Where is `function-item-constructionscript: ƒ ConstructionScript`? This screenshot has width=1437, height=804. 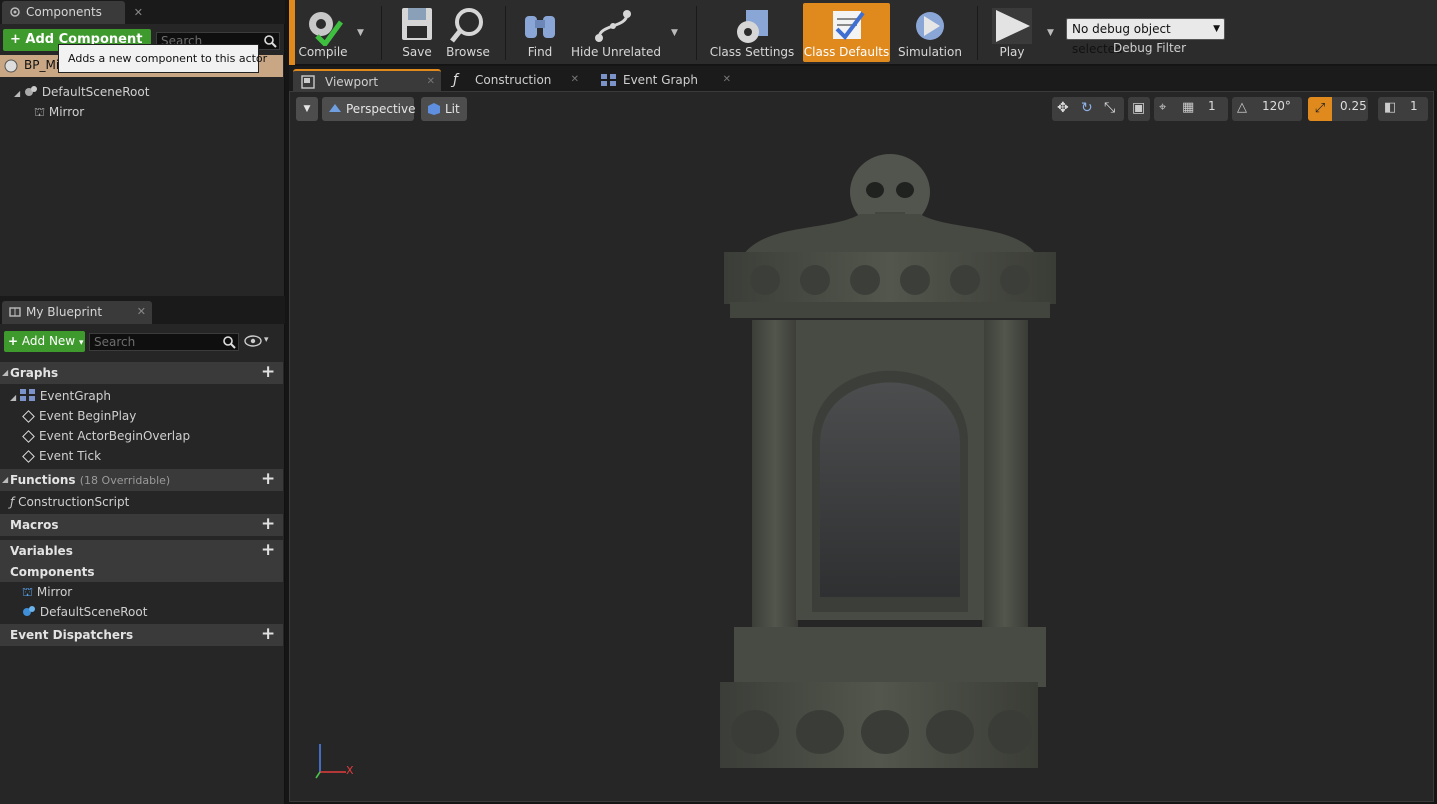
function-item-constructionscript: ƒ ConstructionScript is located at coordinates (141, 502).